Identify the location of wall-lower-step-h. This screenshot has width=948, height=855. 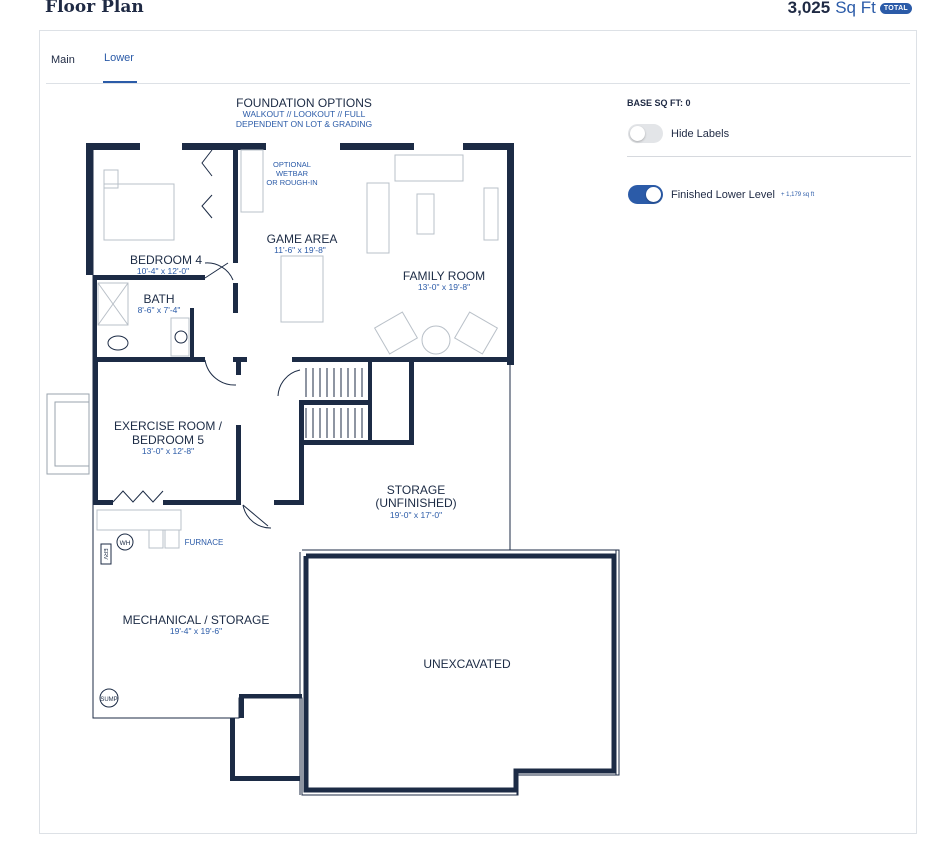
(270, 696).